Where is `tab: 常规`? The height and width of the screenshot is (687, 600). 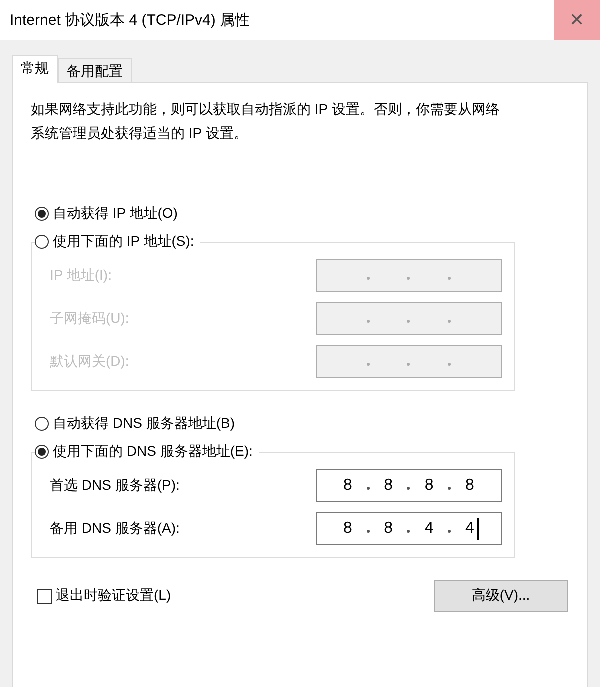
tab: 常规 is located at coordinates (35, 69).